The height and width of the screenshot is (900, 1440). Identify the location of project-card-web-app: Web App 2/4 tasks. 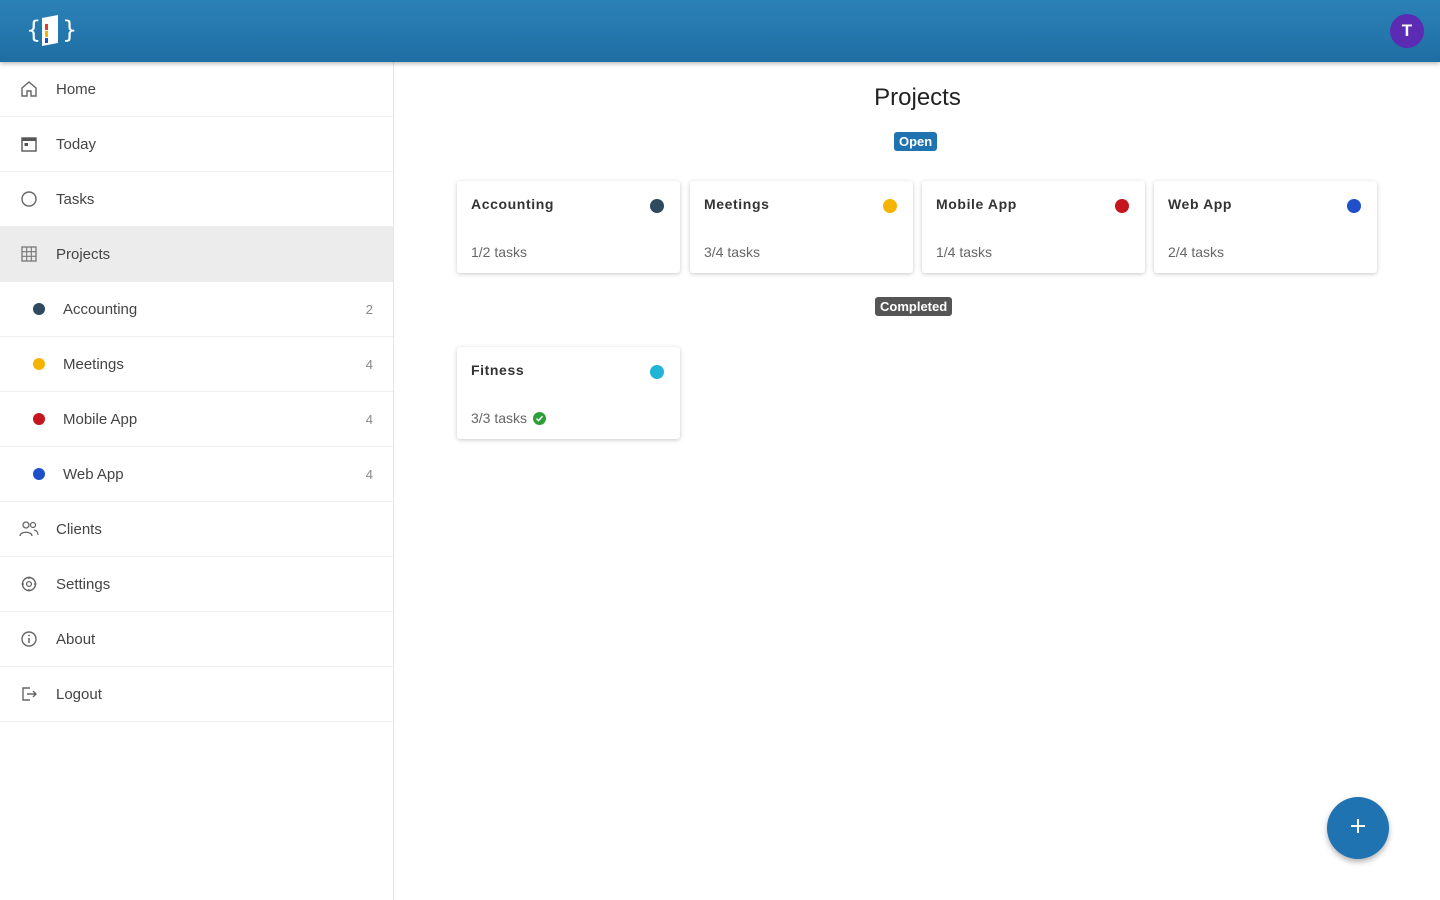
(1265, 227).